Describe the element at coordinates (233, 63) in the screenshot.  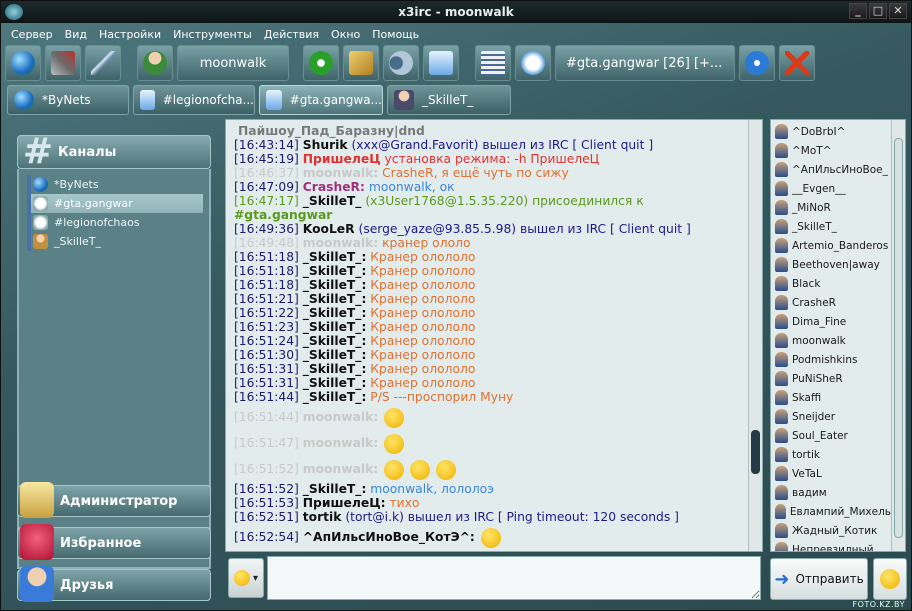
I see `nick-display: moonwalk` at that location.